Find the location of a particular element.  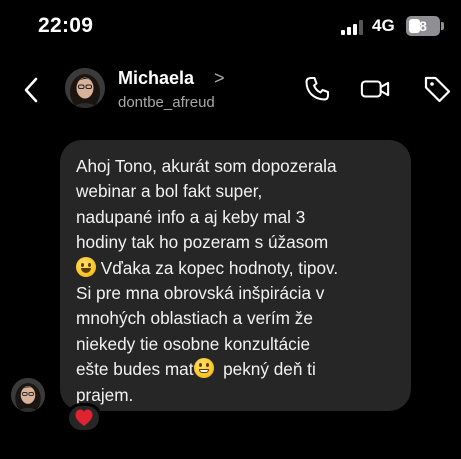

sender-avatar is located at coordinates (28, 395).